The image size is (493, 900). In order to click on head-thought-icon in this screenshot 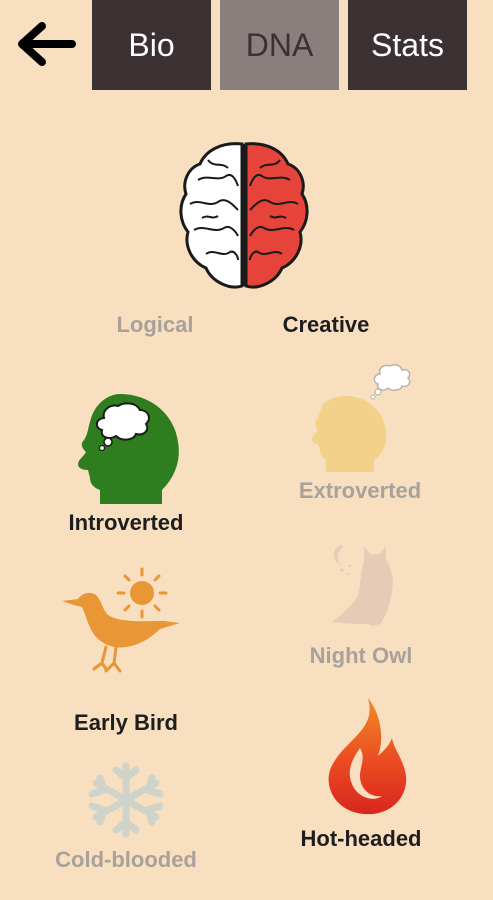, I will do `click(127, 447)`.